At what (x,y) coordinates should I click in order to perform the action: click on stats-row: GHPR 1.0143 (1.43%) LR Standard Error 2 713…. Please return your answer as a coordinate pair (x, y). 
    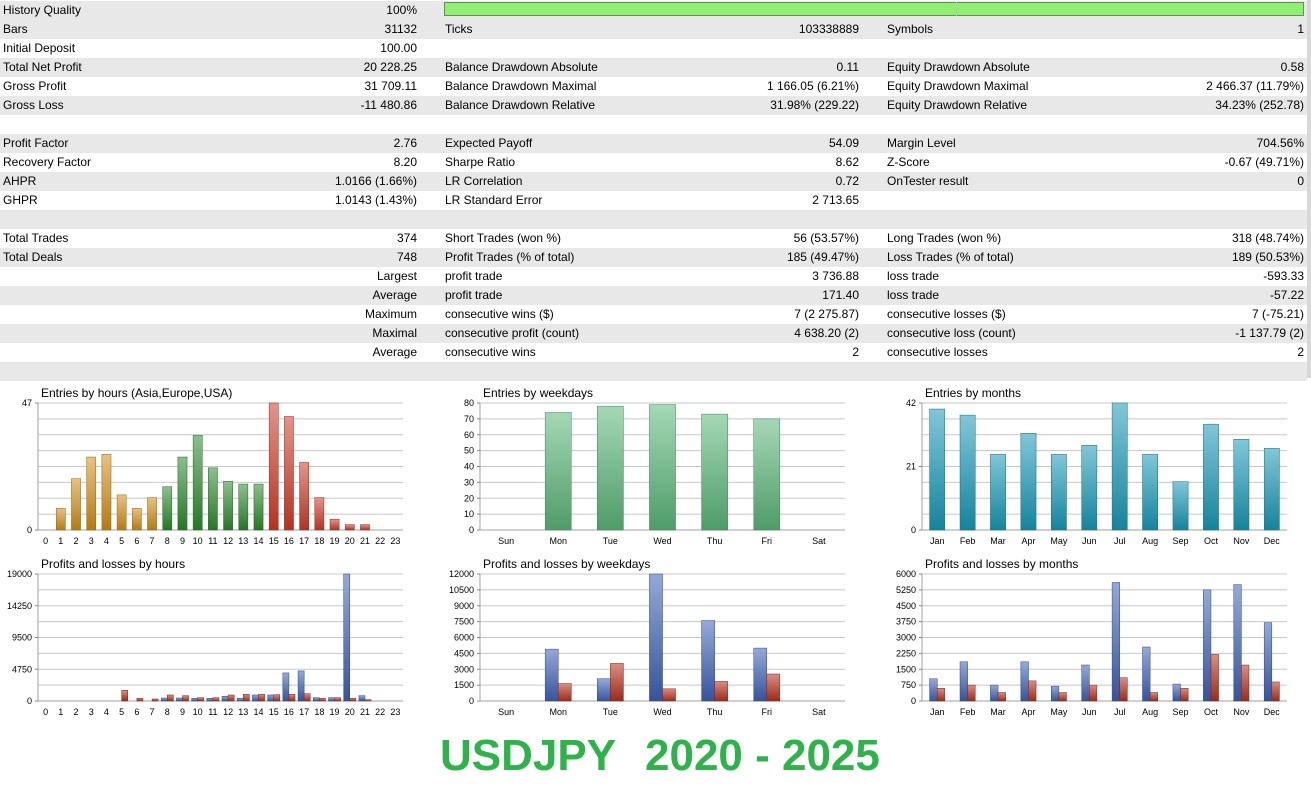
    Looking at the image, I should click on (653, 200).